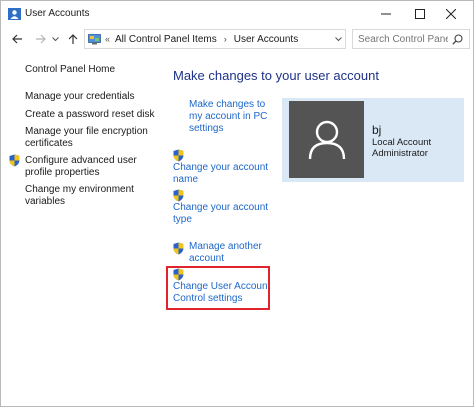  What do you see at coordinates (402, 142) in the screenshot?
I see `user-account-type: Local Account` at bounding box center [402, 142].